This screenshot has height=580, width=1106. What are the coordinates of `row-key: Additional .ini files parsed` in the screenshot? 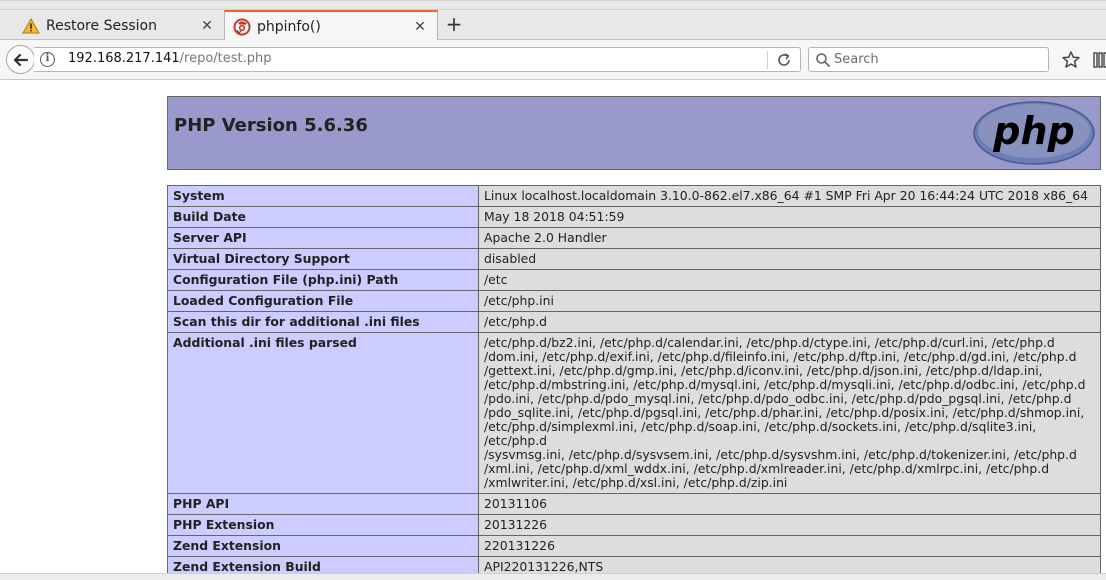 It's located at (323, 413).